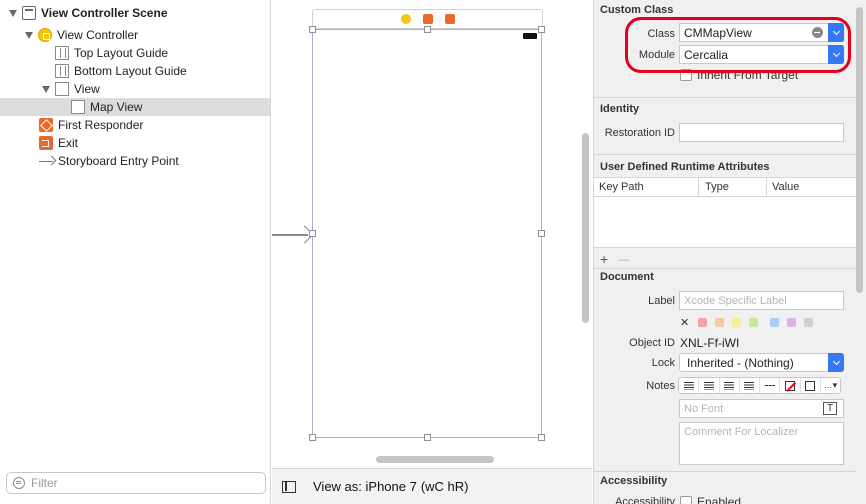  I want to click on no-color-button, so click(790, 385).